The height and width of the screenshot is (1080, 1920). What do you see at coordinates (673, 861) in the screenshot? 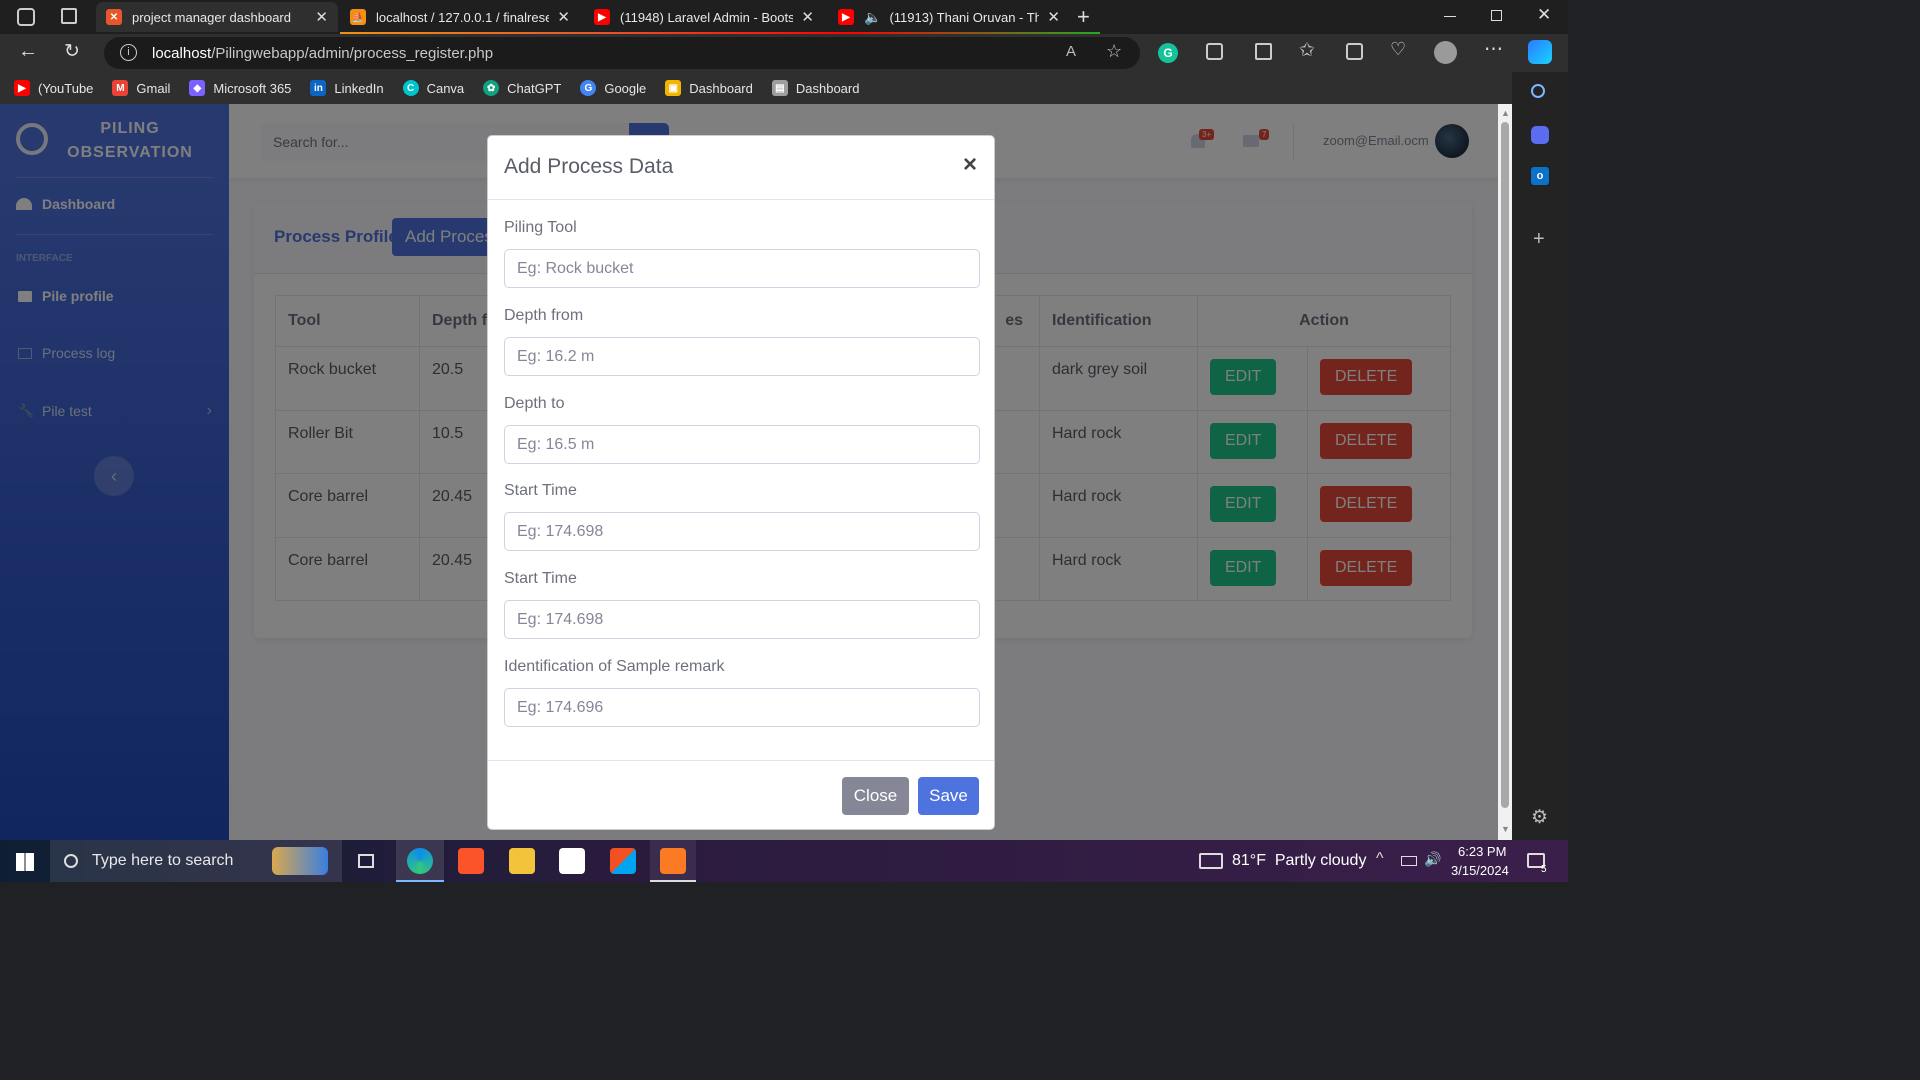
I see `xampp-icon` at bounding box center [673, 861].